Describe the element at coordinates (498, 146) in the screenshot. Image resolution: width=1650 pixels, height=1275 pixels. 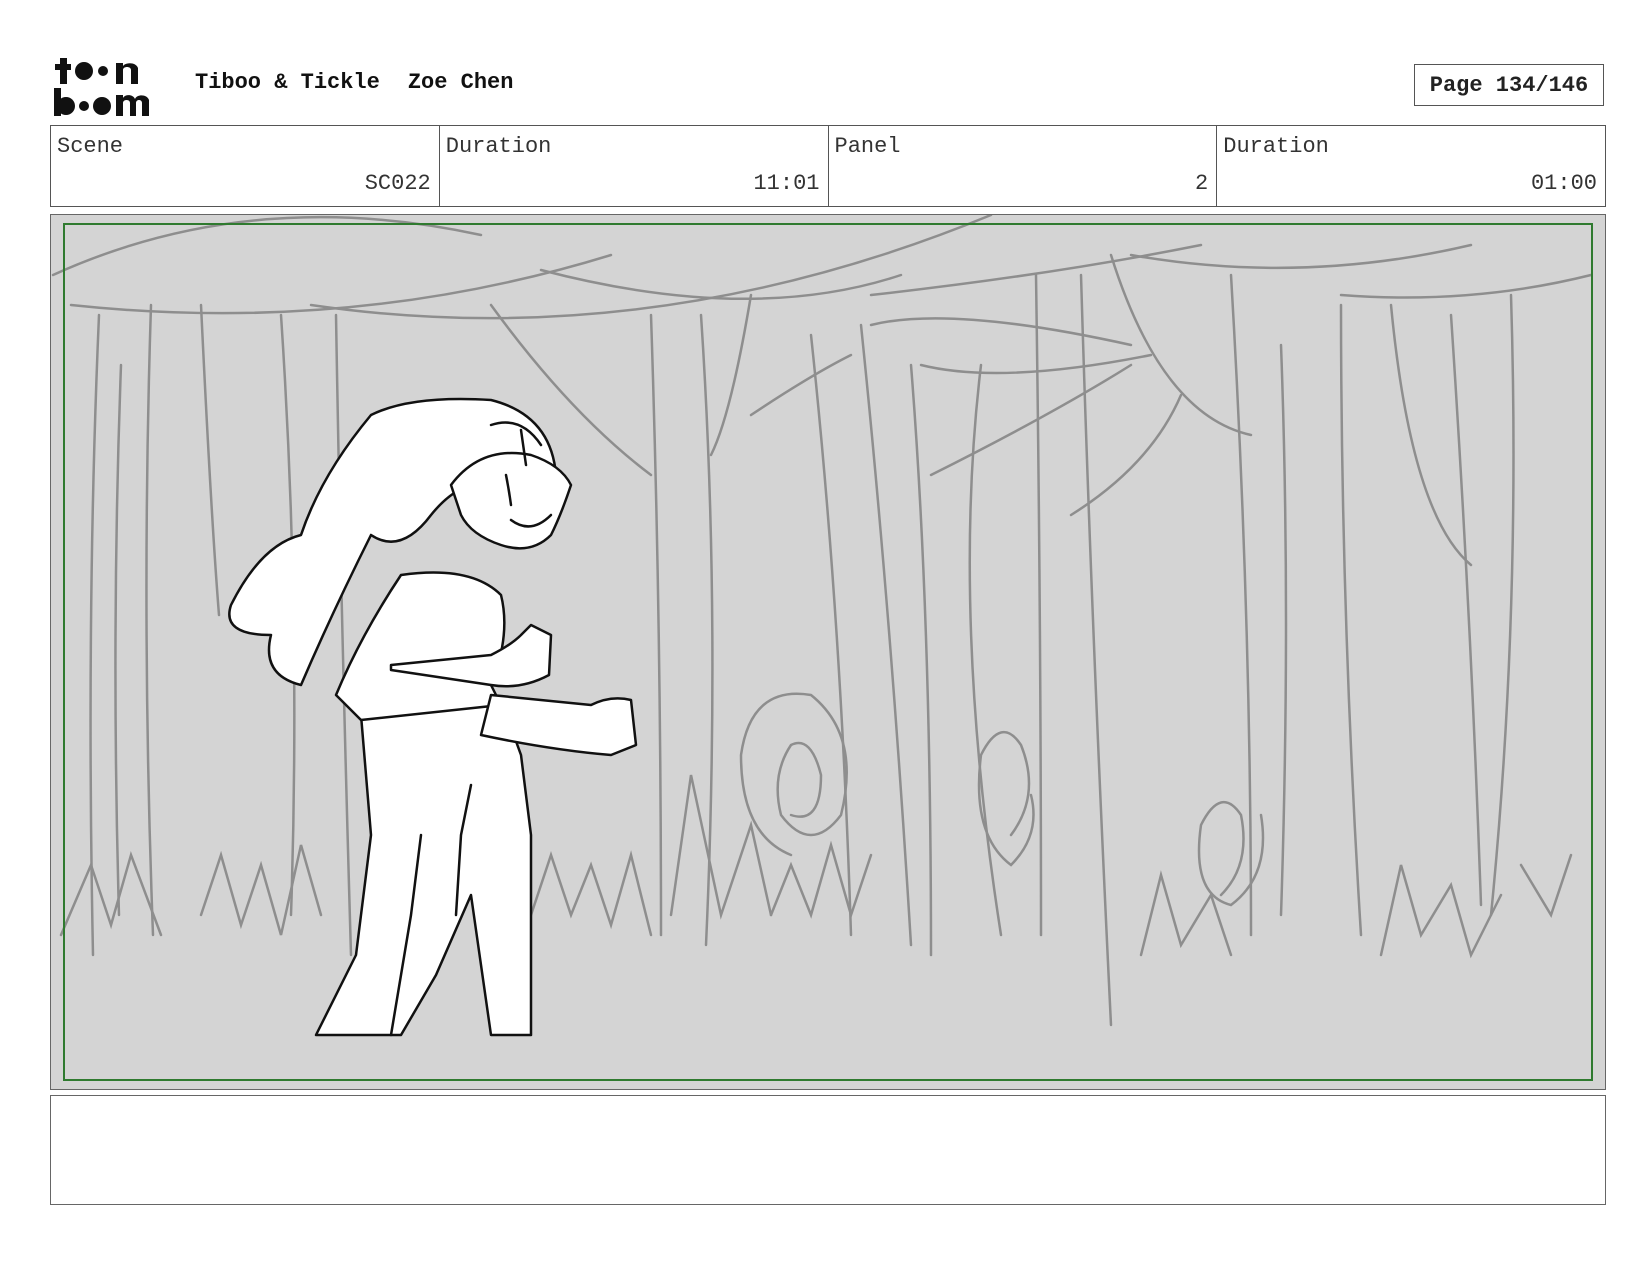
I see `scene-duration-label: Duration` at that location.